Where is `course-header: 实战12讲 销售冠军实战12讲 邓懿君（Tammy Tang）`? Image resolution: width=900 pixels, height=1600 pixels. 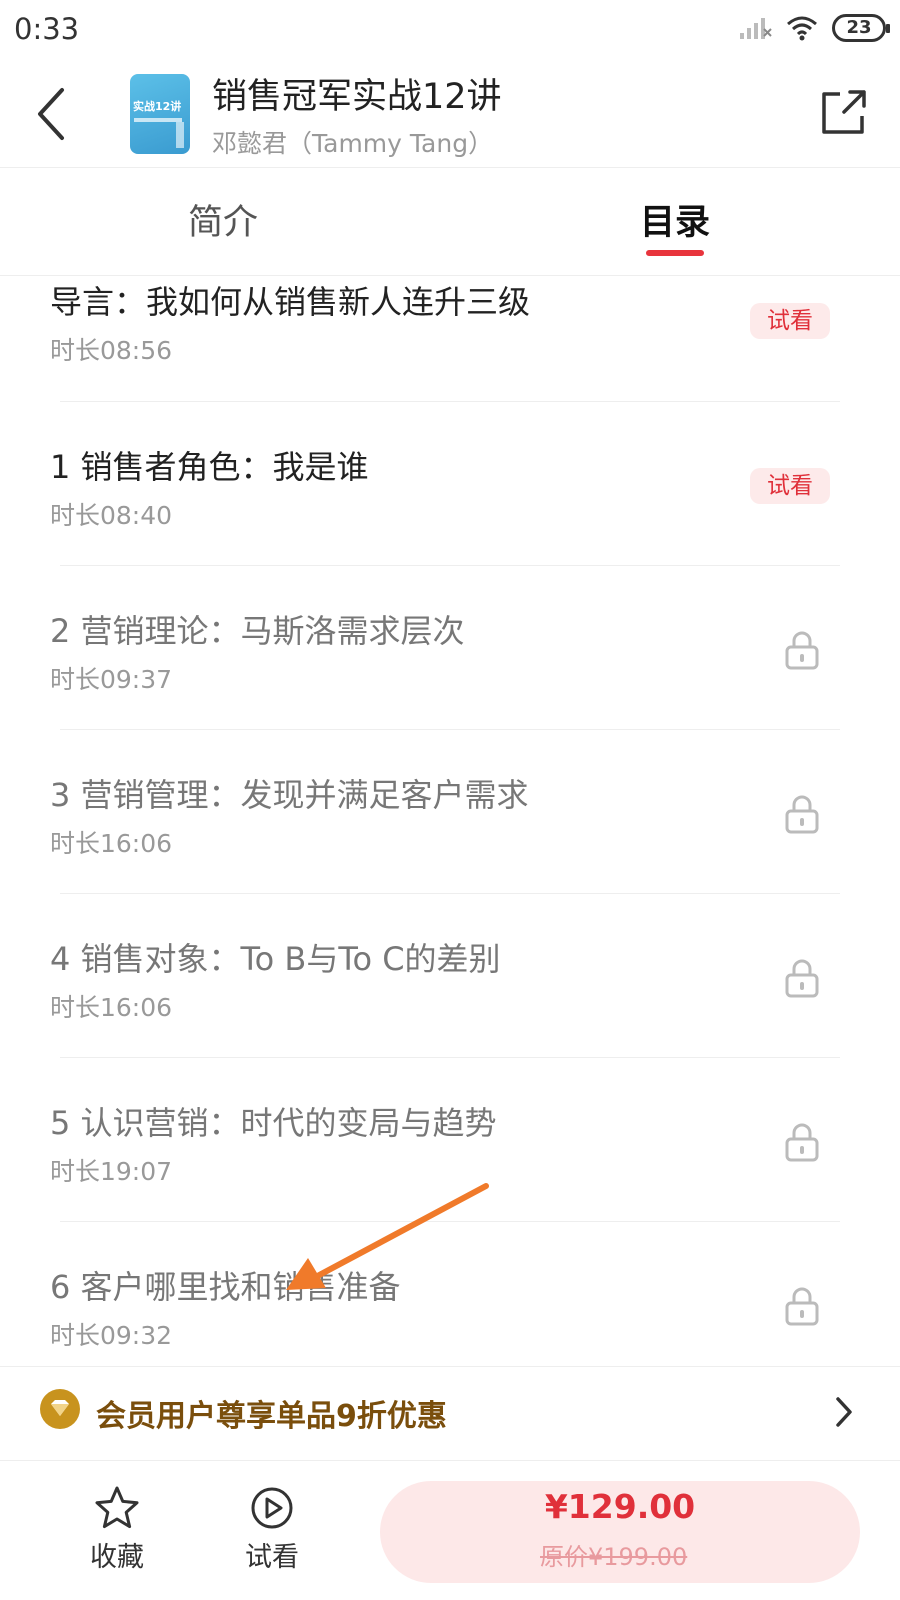
course-header: 实战12讲 销售冠军实战12讲 邓懿君（Tammy Tang） is located at coordinates (450, 114).